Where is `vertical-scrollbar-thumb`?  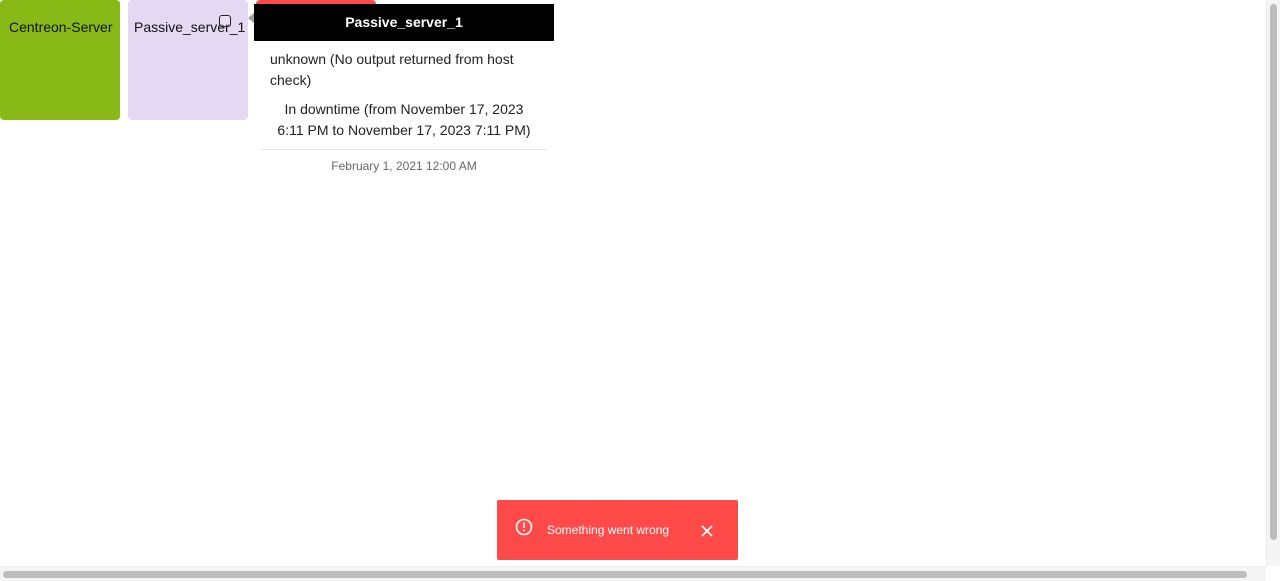 vertical-scrollbar-thumb is located at coordinates (1273, 272).